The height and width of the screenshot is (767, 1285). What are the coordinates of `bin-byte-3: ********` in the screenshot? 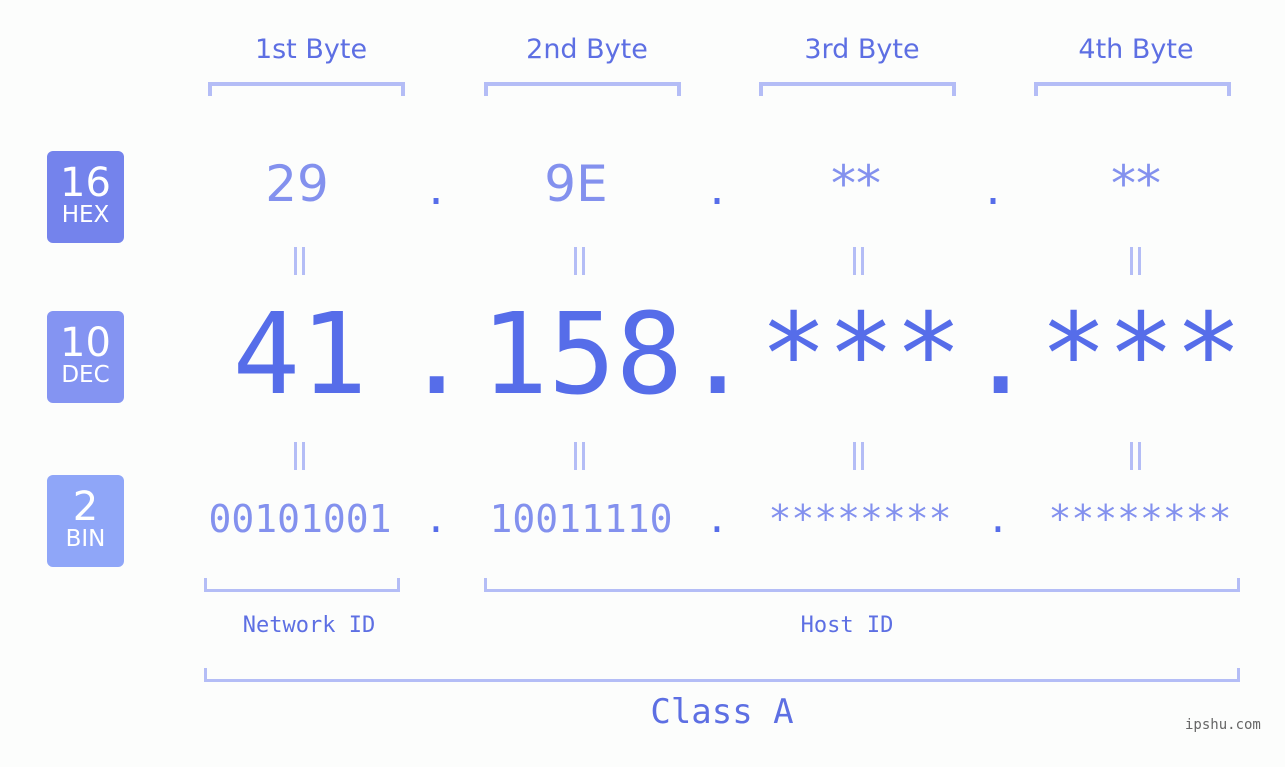 It's located at (860, 519).